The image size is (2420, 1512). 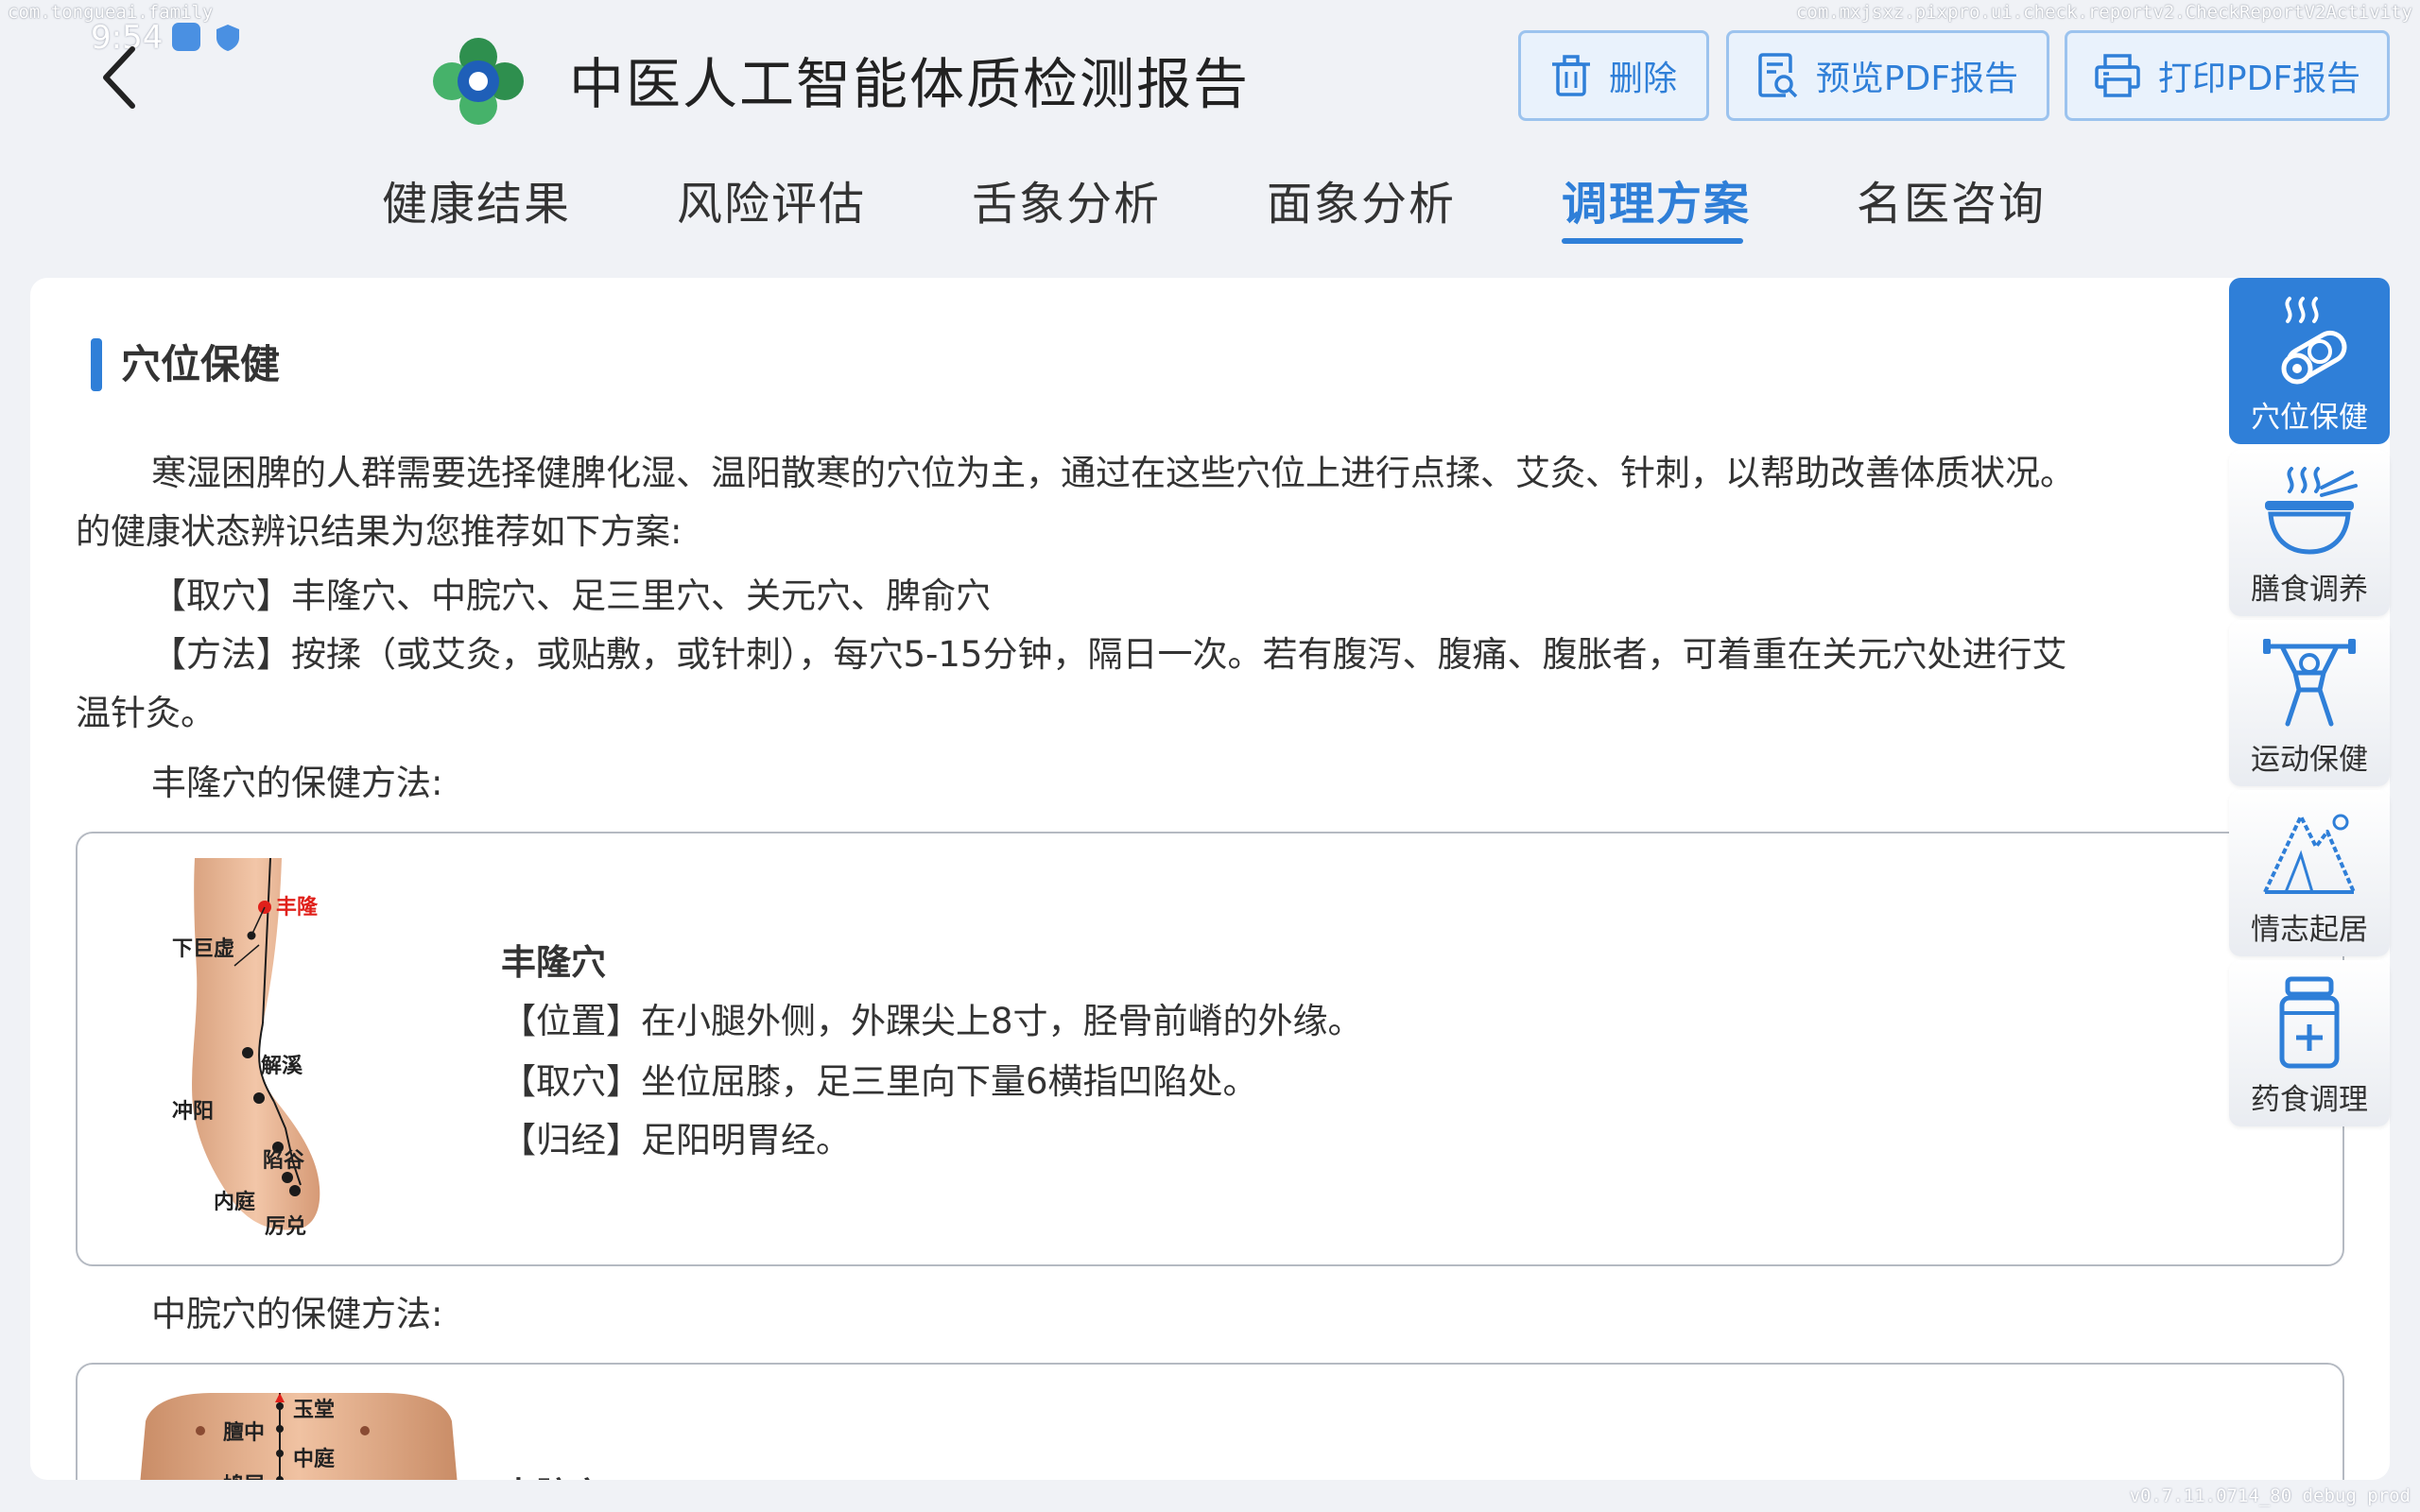 I want to click on acupoint-name: 丰隆穴, so click(x=553, y=962).